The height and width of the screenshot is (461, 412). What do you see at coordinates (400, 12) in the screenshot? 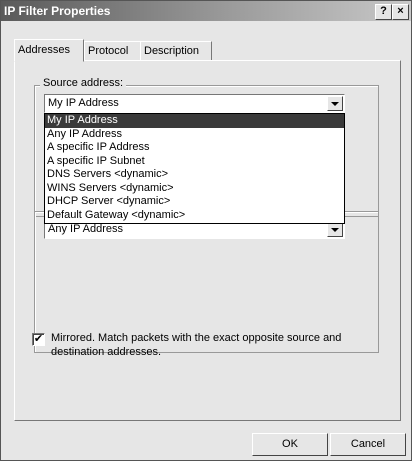
I see `close-button: ×` at bounding box center [400, 12].